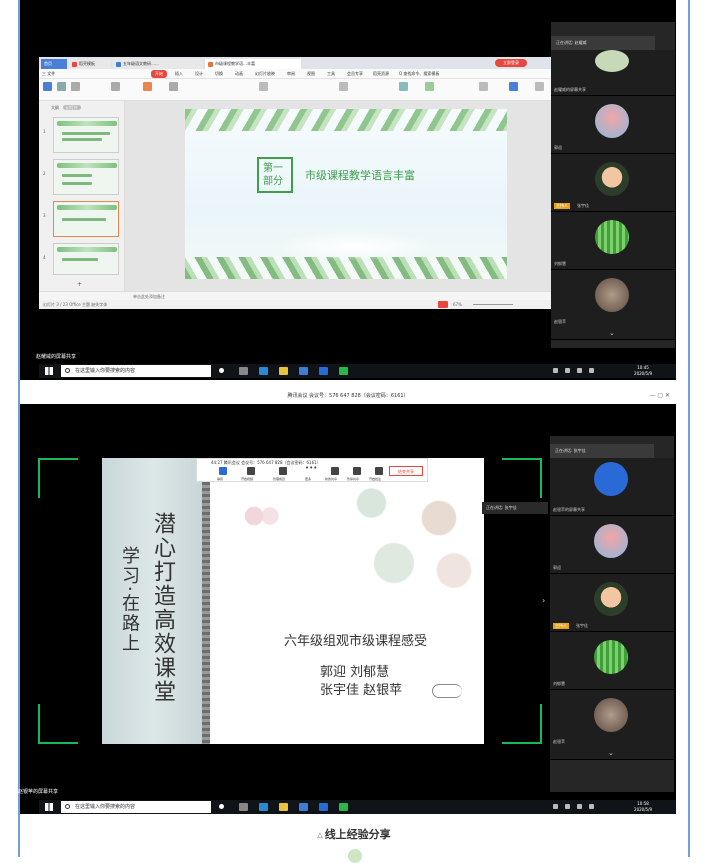  Describe the element at coordinates (48, 74) in the screenshot. I see `menu-file: 三 文件` at that location.